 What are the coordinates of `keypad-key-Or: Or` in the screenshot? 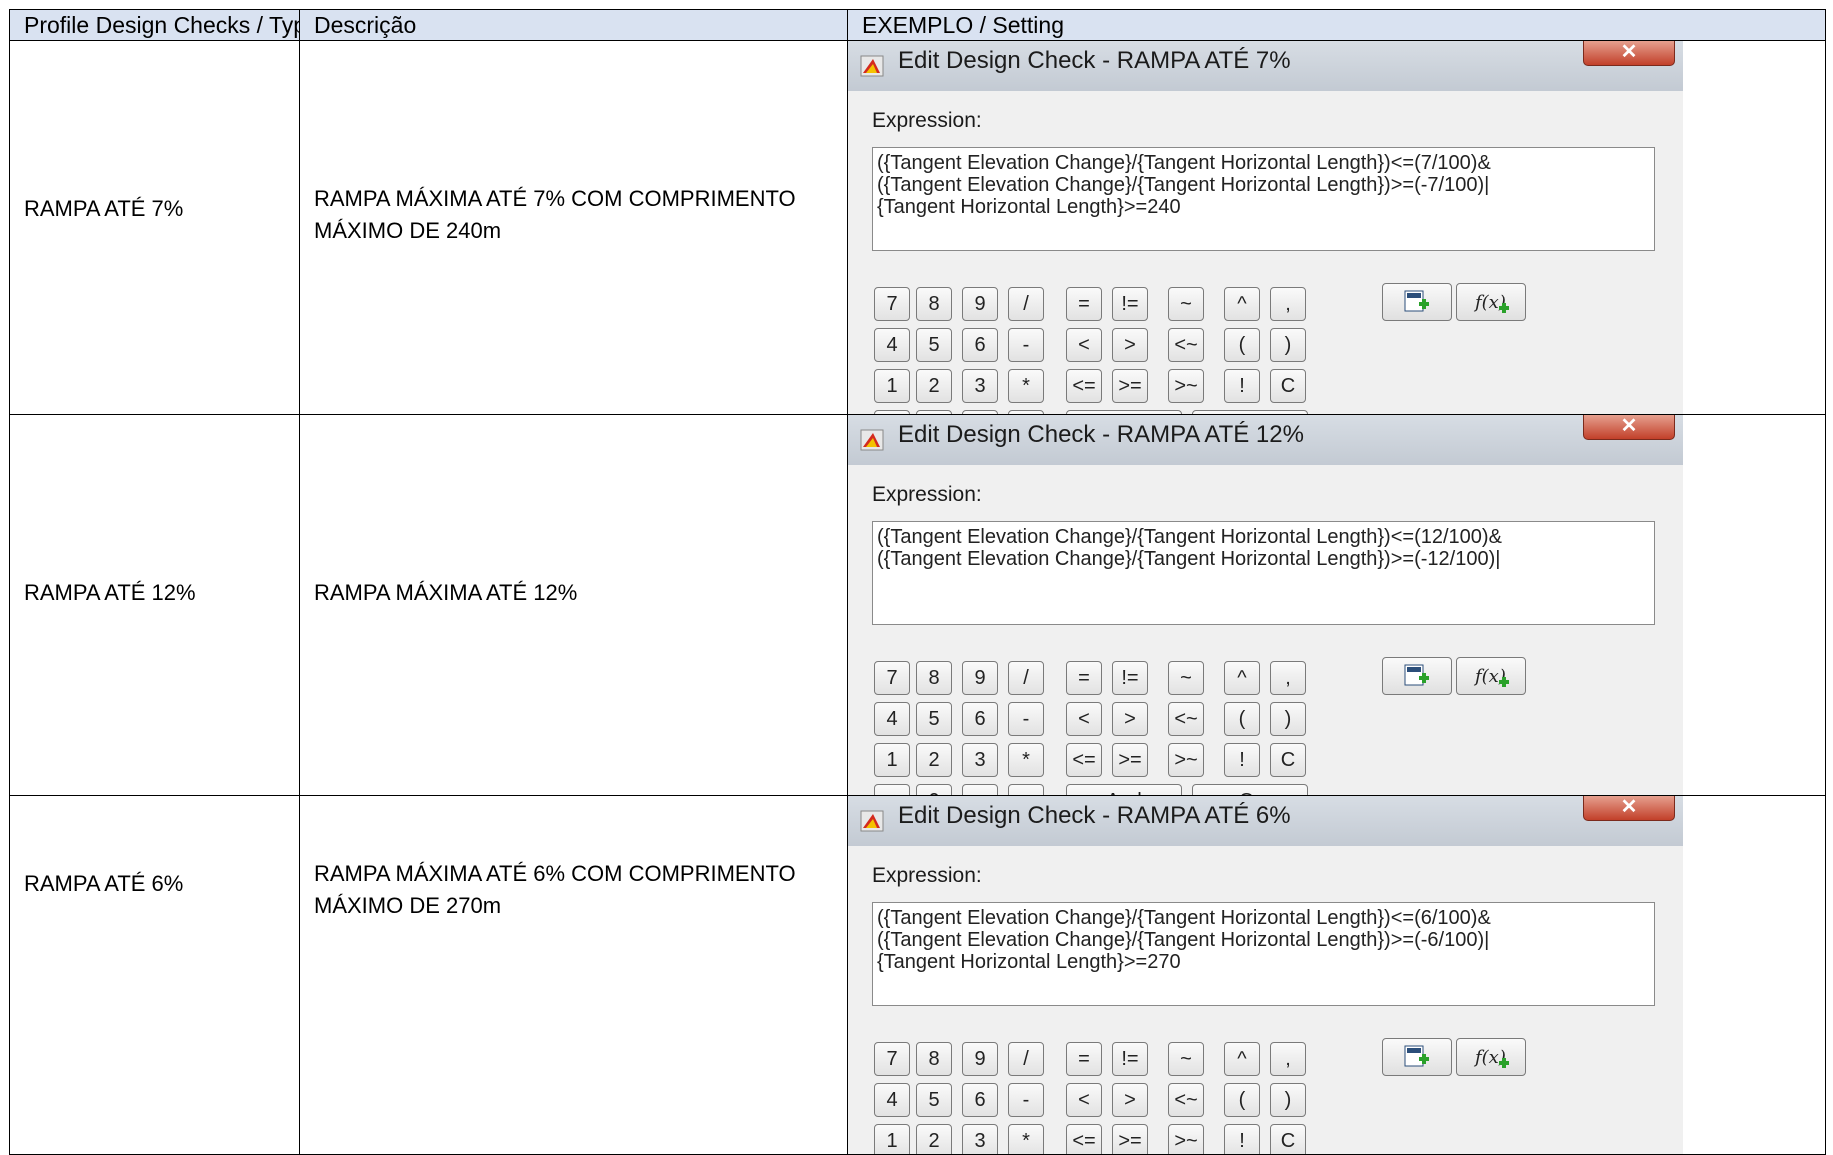 It's located at (1250, 789).